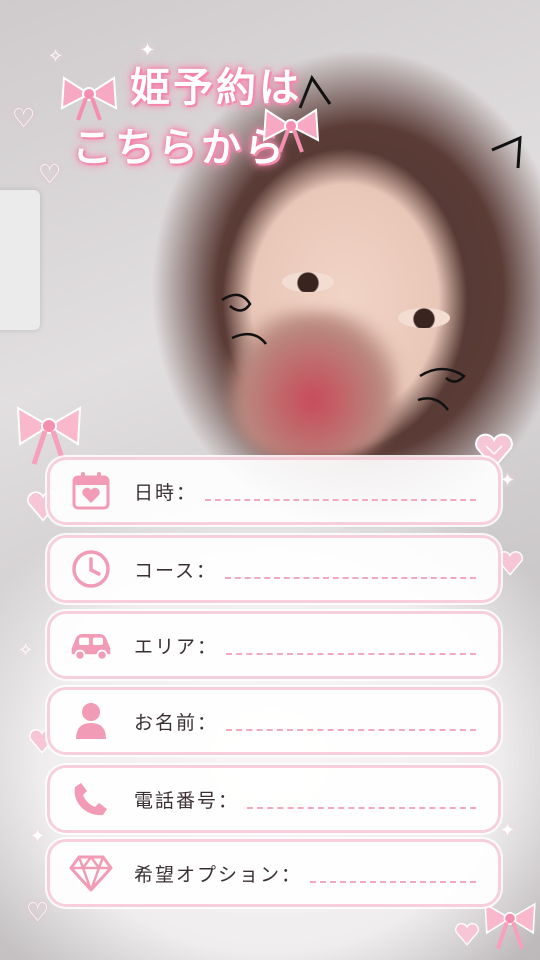  What do you see at coordinates (274, 569) in the screenshot?
I see `form-row-course: コース：` at bounding box center [274, 569].